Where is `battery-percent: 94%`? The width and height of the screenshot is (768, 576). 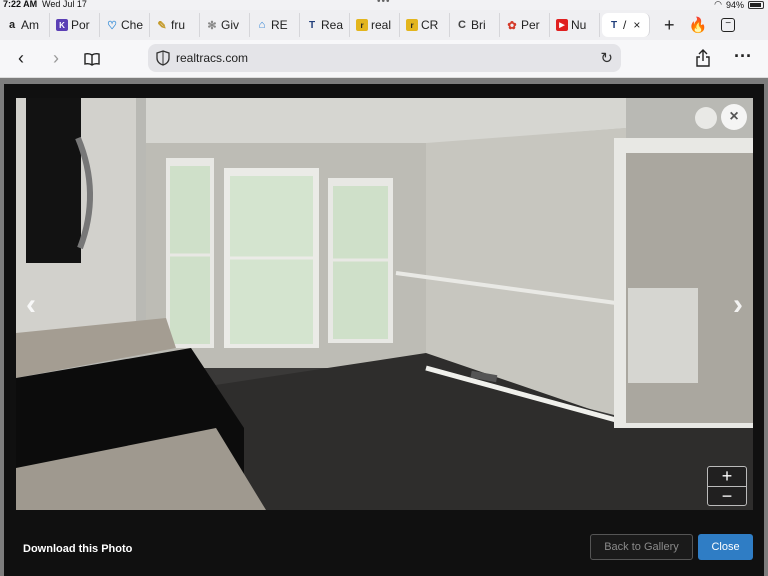 battery-percent: 94% is located at coordinates (734, 5).